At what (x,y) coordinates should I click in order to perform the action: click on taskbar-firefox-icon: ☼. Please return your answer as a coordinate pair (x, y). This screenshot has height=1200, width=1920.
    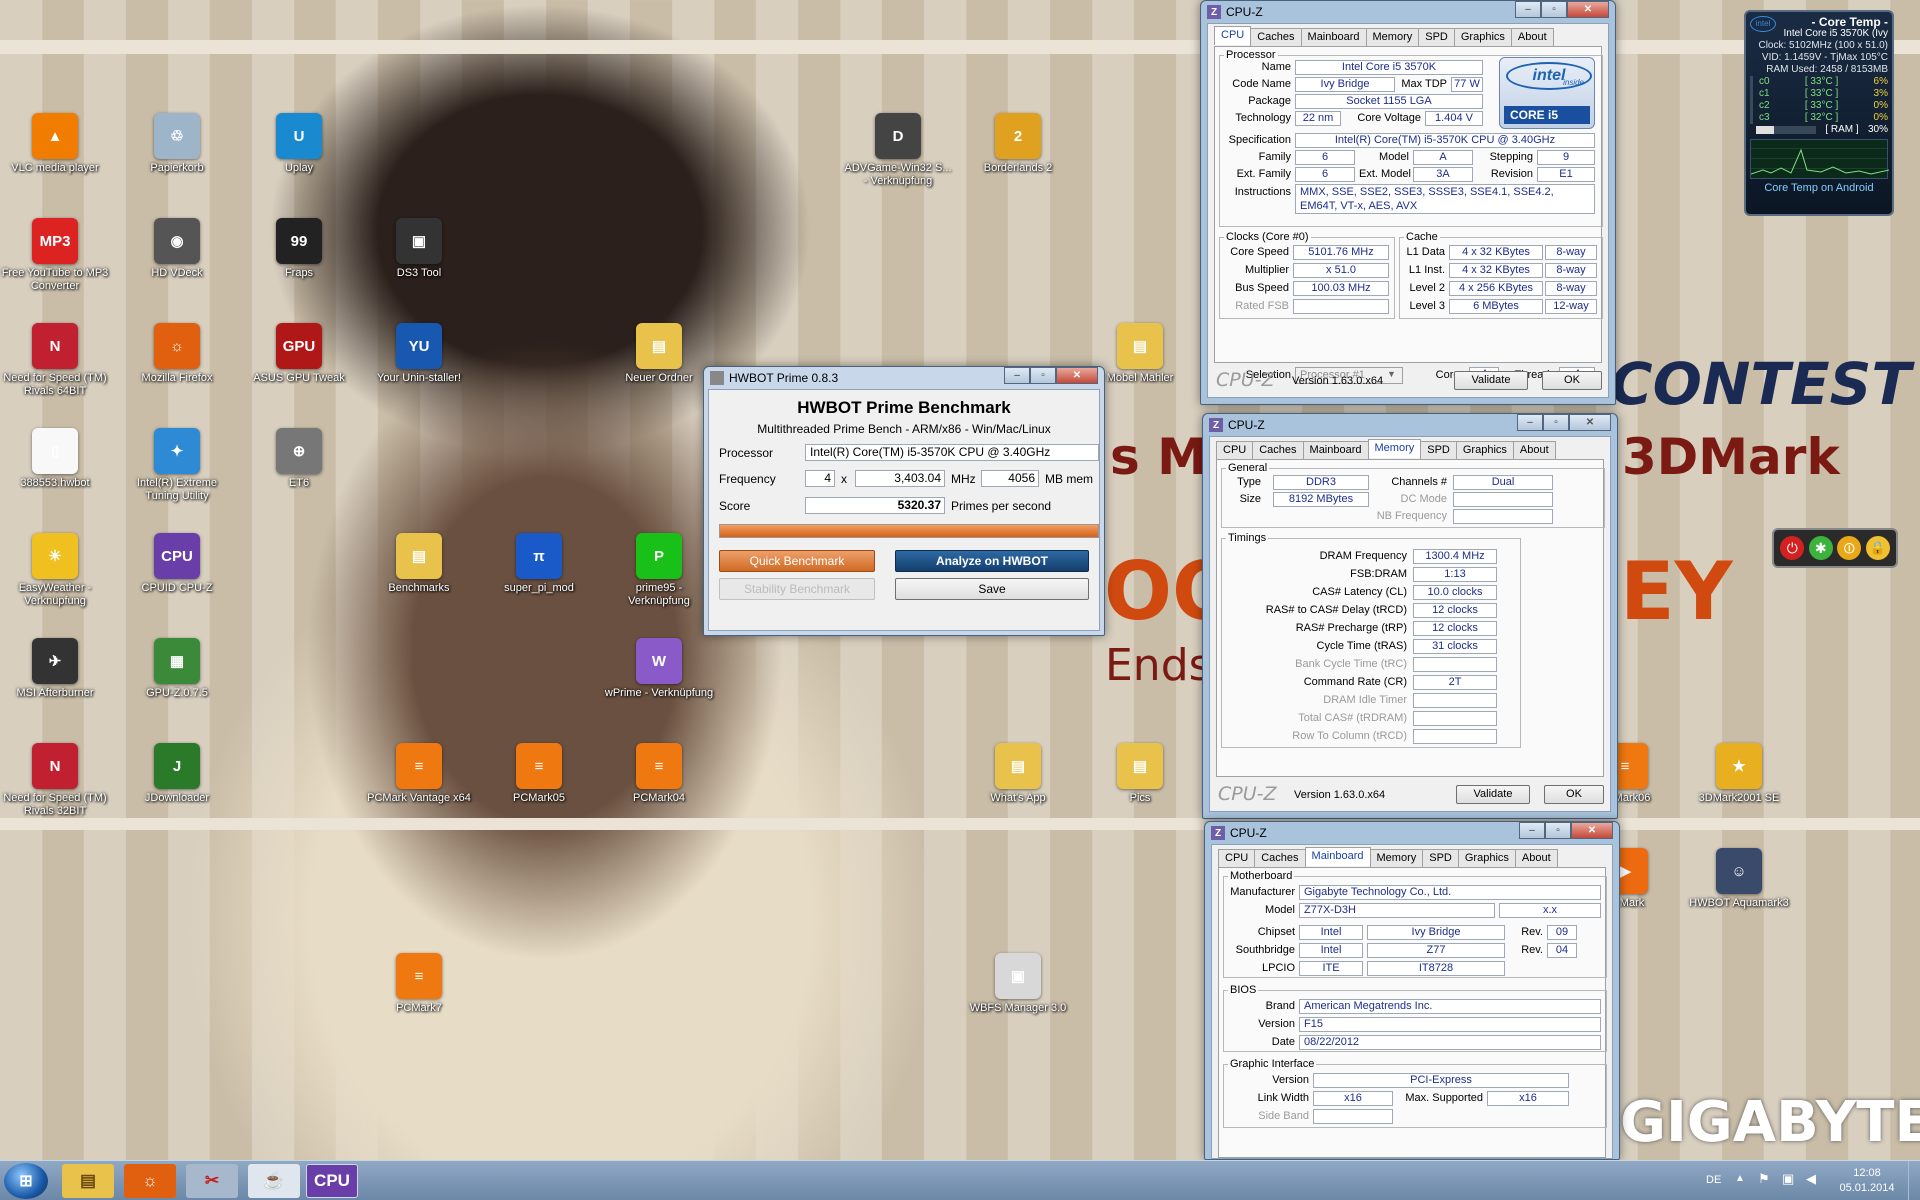
    Looking at the image, I should click on (150, 1181).